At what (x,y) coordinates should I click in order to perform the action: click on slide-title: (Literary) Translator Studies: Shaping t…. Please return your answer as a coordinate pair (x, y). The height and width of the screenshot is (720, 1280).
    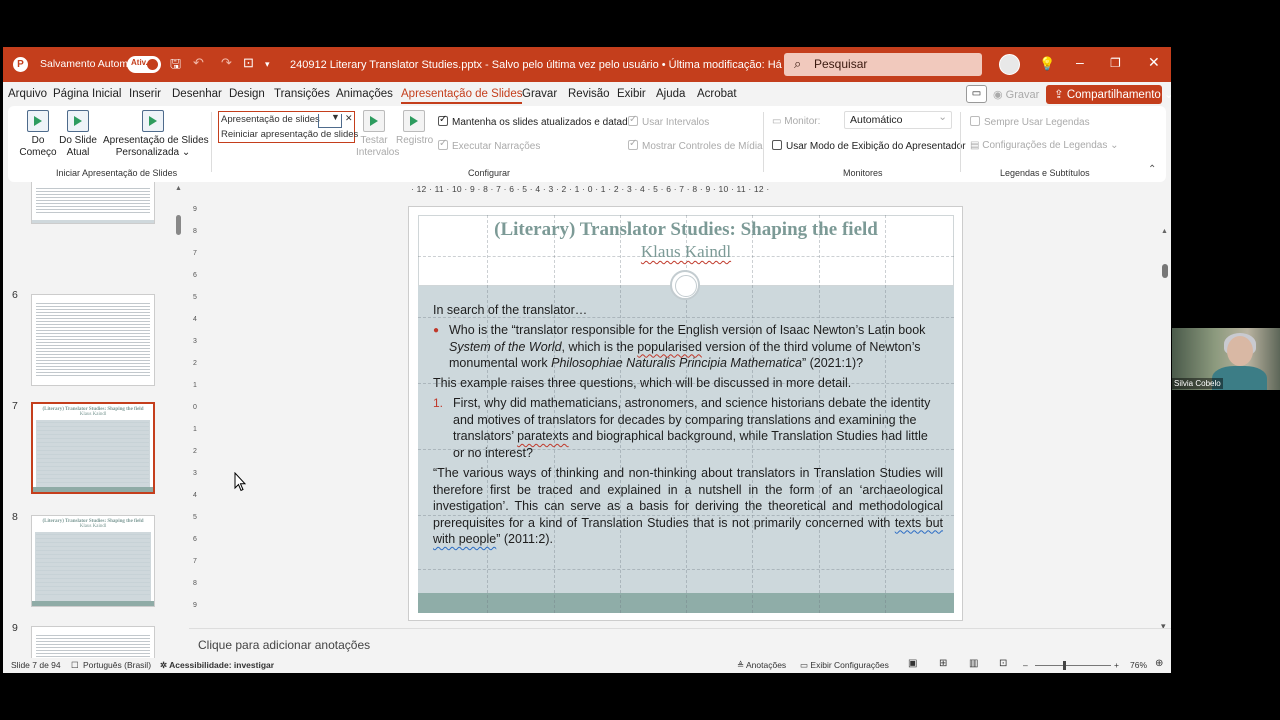
    Looking at the image, I should click on (686, 230).